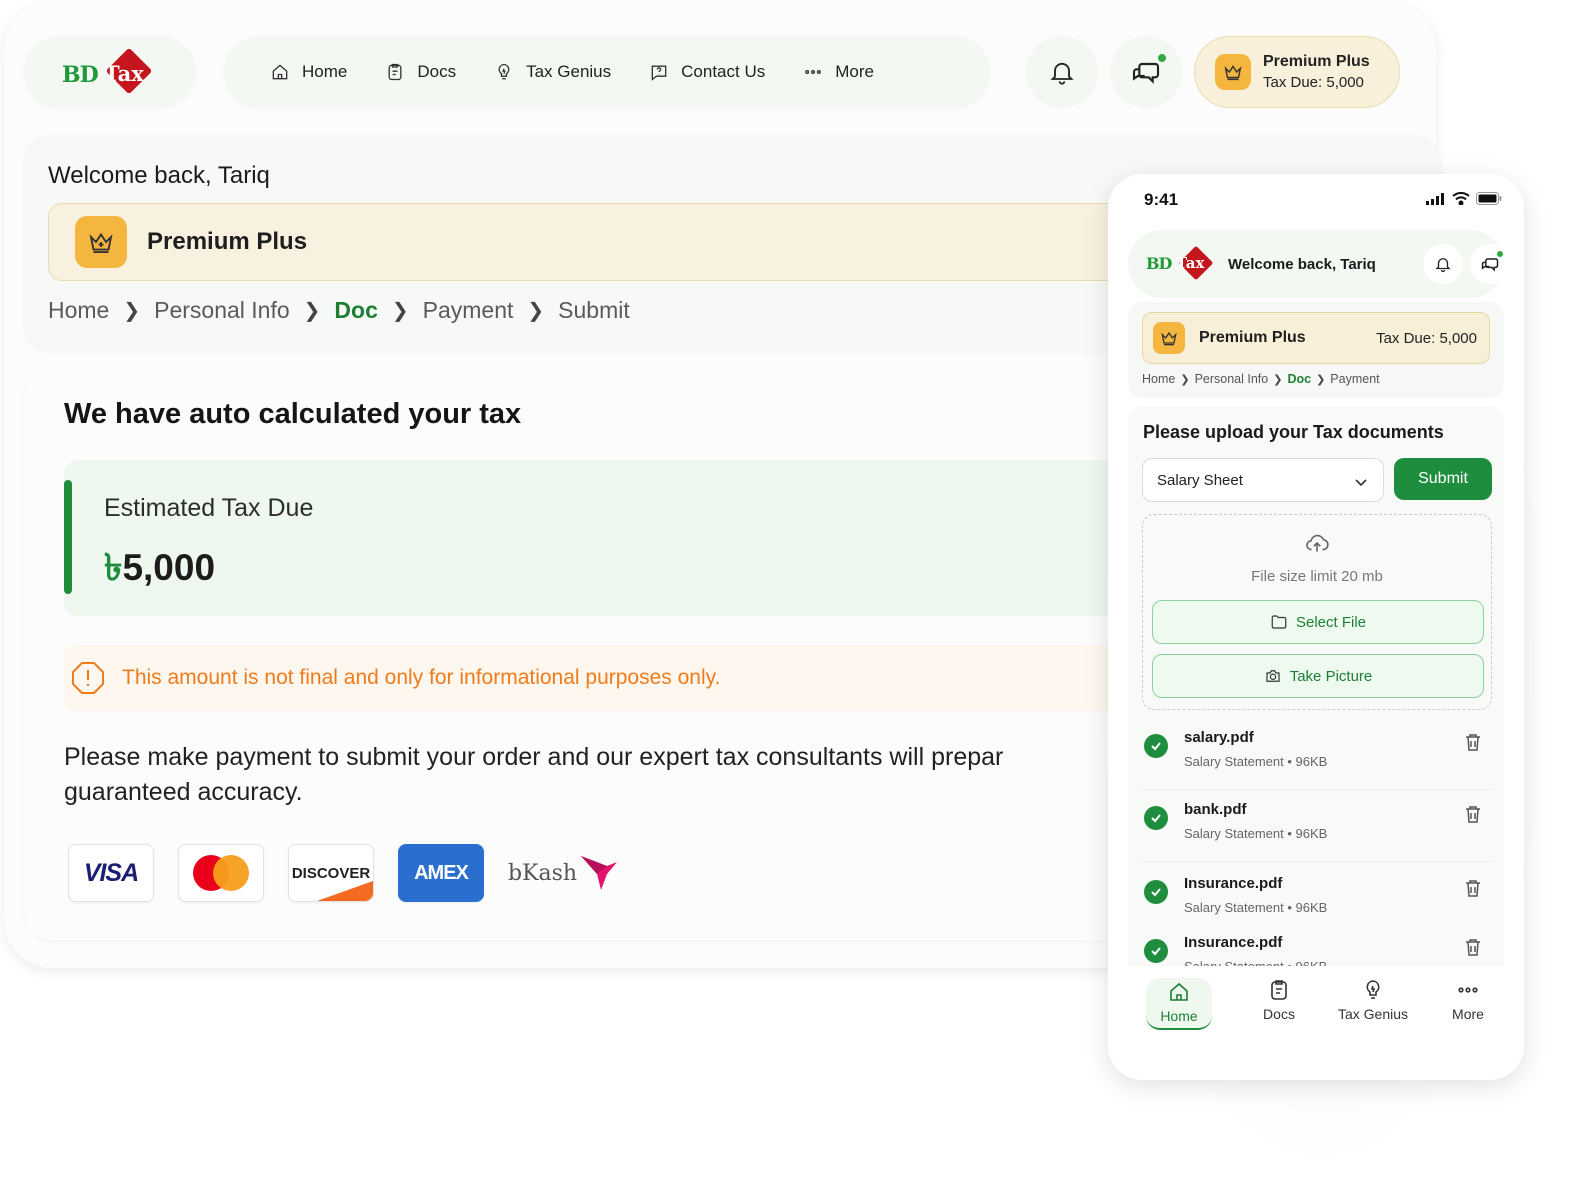 The image size is (1572, 1187). I want to click on tab-tax-genius-label: Tax Genius, so click(1373, 1014).